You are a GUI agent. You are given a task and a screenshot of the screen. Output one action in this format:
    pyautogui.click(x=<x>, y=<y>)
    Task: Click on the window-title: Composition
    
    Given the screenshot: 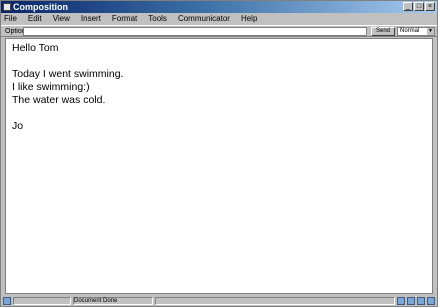 What is the action you would take?
    pyautogui.click(x=40, y=7)
    